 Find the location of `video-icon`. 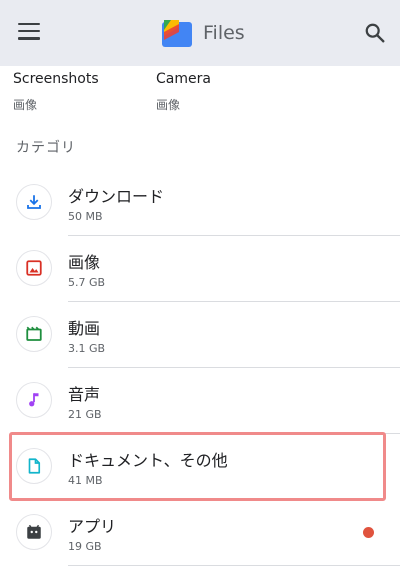

video-icon is located at coordinates (34, 333).